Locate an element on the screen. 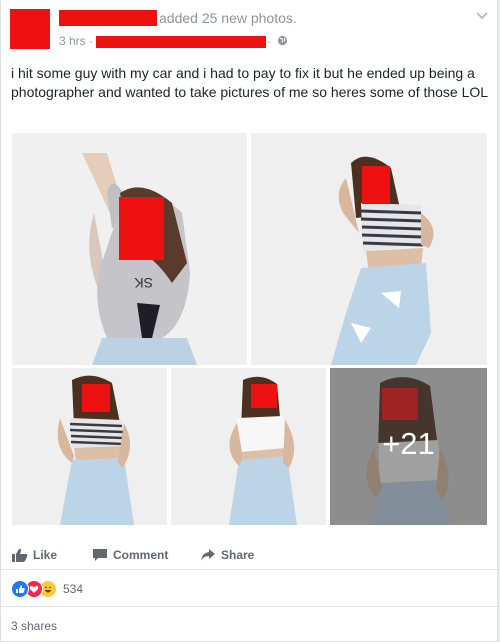 This screenshot has height=642, width=500. share-label: Share is located at coordinates (238, 555).